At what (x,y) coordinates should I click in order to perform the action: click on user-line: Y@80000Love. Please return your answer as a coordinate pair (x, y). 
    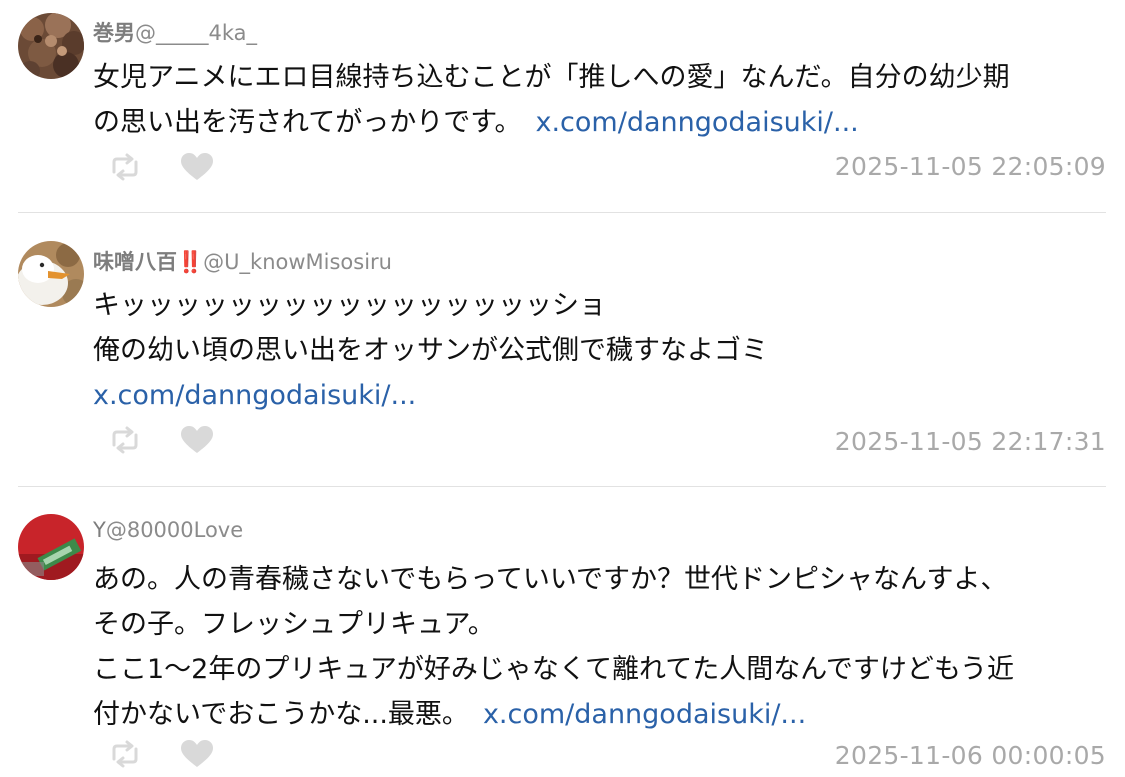
    Looking at the image, I should click on (168, 530).